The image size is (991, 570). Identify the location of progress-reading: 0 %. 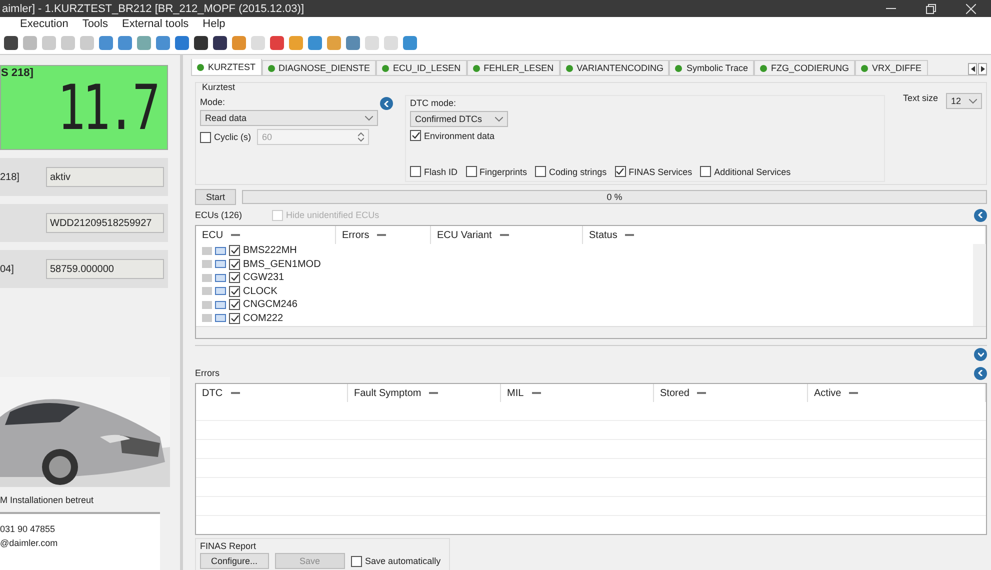
(614, 197).